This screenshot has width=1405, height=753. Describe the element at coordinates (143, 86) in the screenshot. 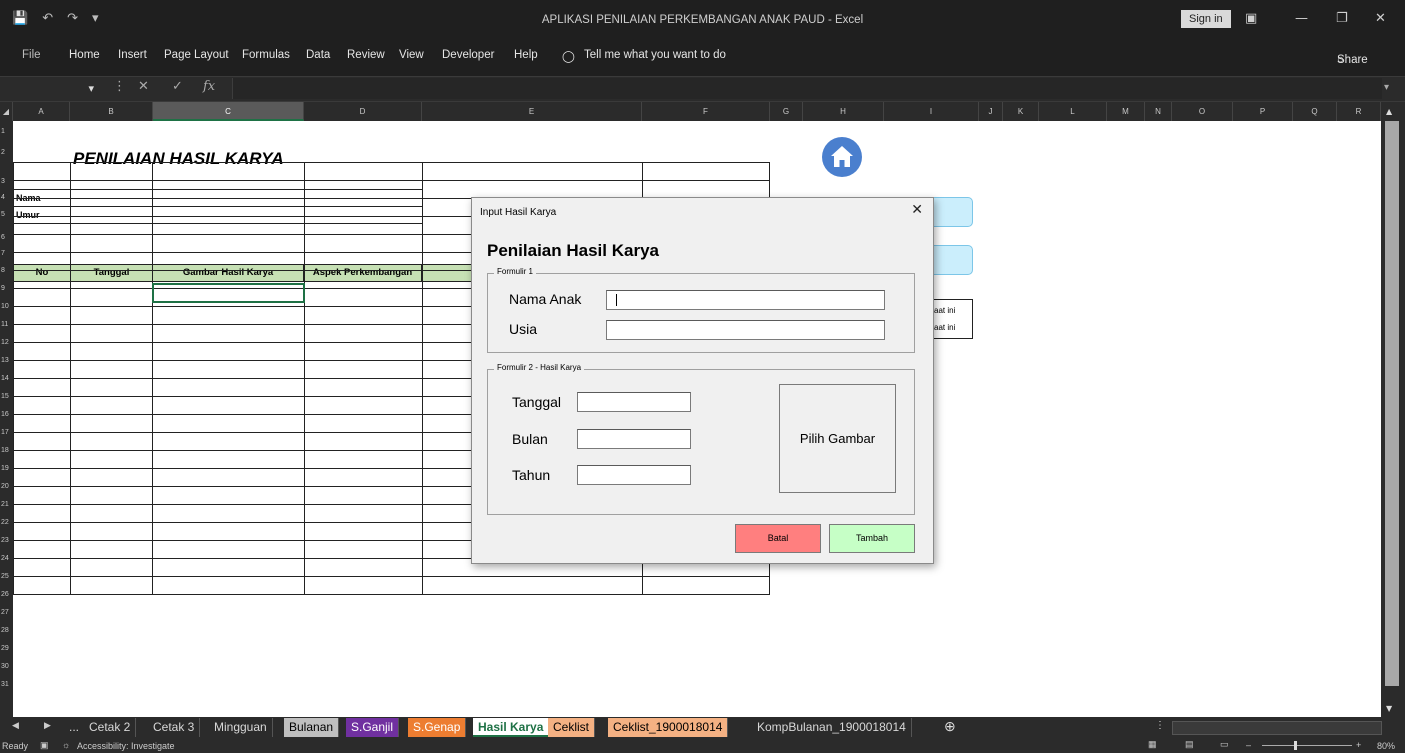

I see `cancel-icon: ✕` at that location.